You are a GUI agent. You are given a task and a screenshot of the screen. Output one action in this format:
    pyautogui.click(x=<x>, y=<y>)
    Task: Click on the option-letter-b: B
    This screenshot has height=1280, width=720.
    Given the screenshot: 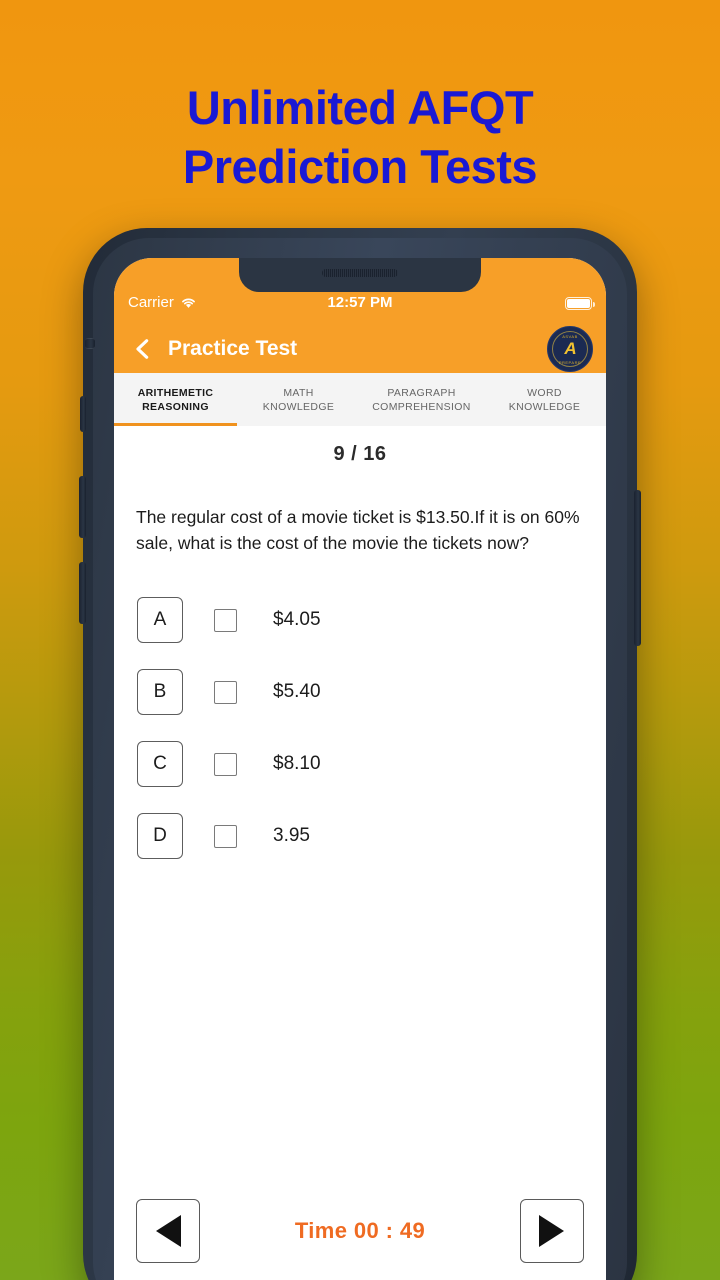 What is the action you would take?
    pyautogui.click(x=160, y=692)
    